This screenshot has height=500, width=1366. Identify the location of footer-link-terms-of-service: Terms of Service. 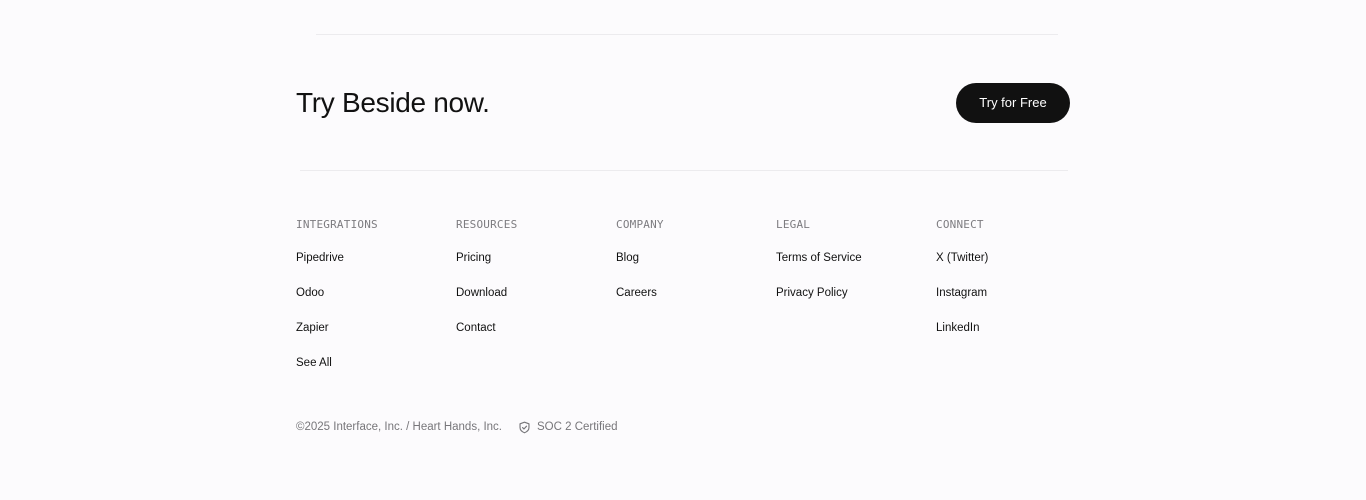
(819, 258).